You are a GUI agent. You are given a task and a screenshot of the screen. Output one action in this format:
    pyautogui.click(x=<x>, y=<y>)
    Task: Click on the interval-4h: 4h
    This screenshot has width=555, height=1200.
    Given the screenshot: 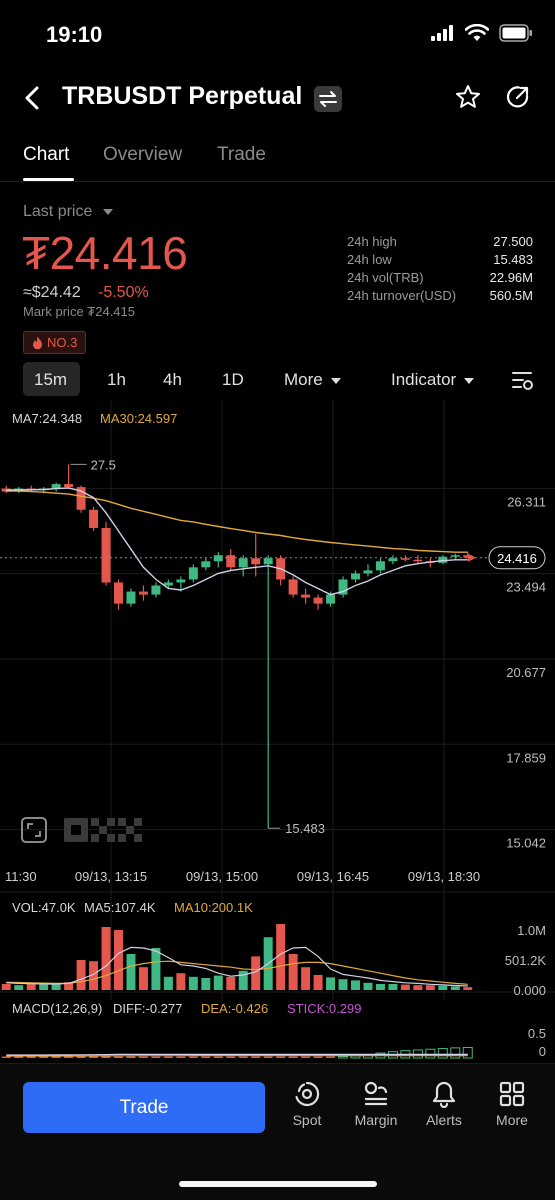 What is the action you would take?
    pyautogui.click(x=172, y=380)
    